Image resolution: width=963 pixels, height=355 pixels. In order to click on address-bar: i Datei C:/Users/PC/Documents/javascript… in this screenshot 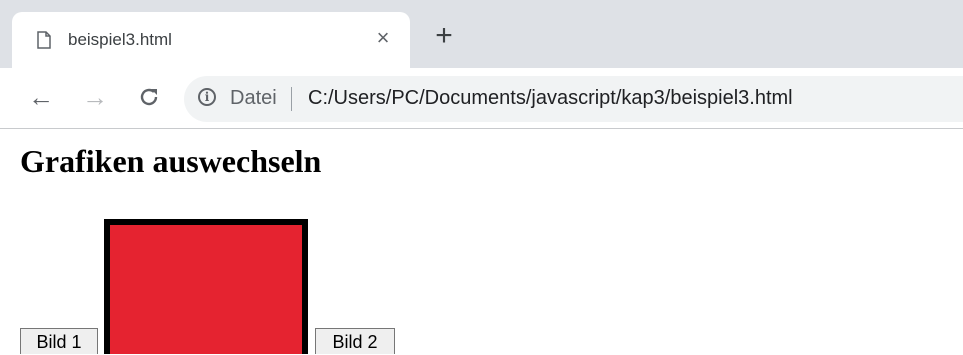, I will do `click(573, 99)`.